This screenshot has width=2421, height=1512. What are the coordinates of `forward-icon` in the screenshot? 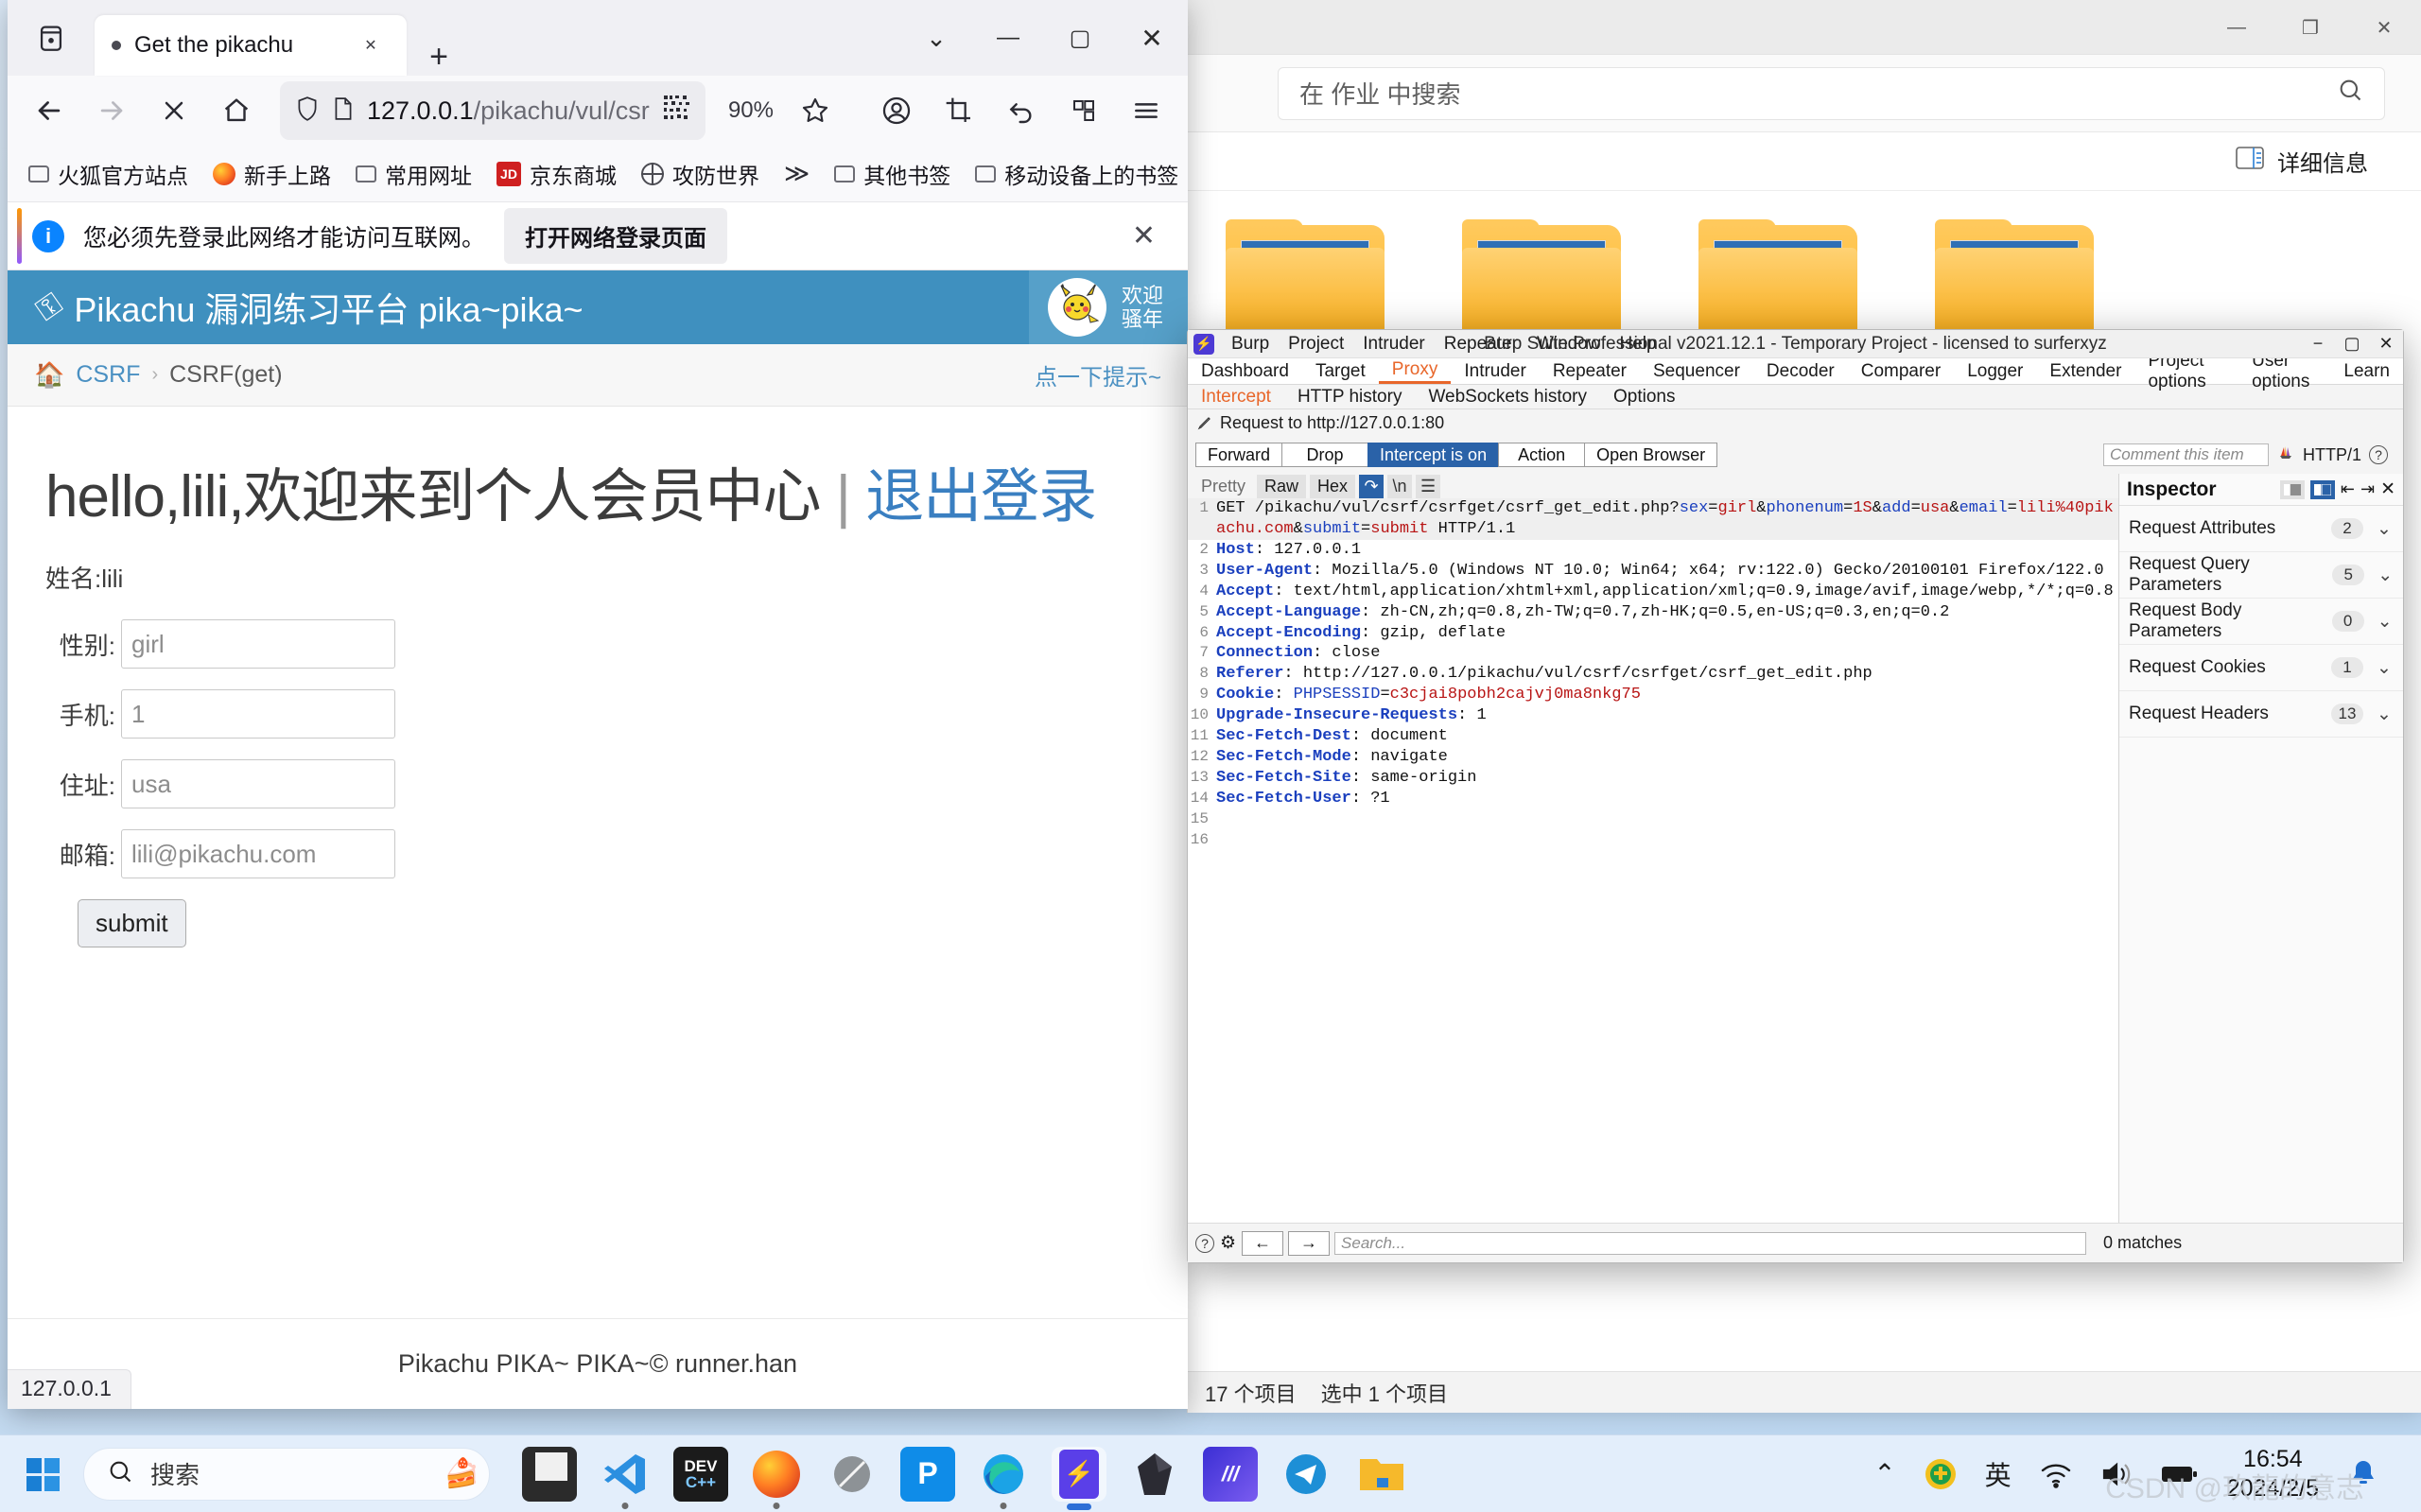 It's located at (111, 110).